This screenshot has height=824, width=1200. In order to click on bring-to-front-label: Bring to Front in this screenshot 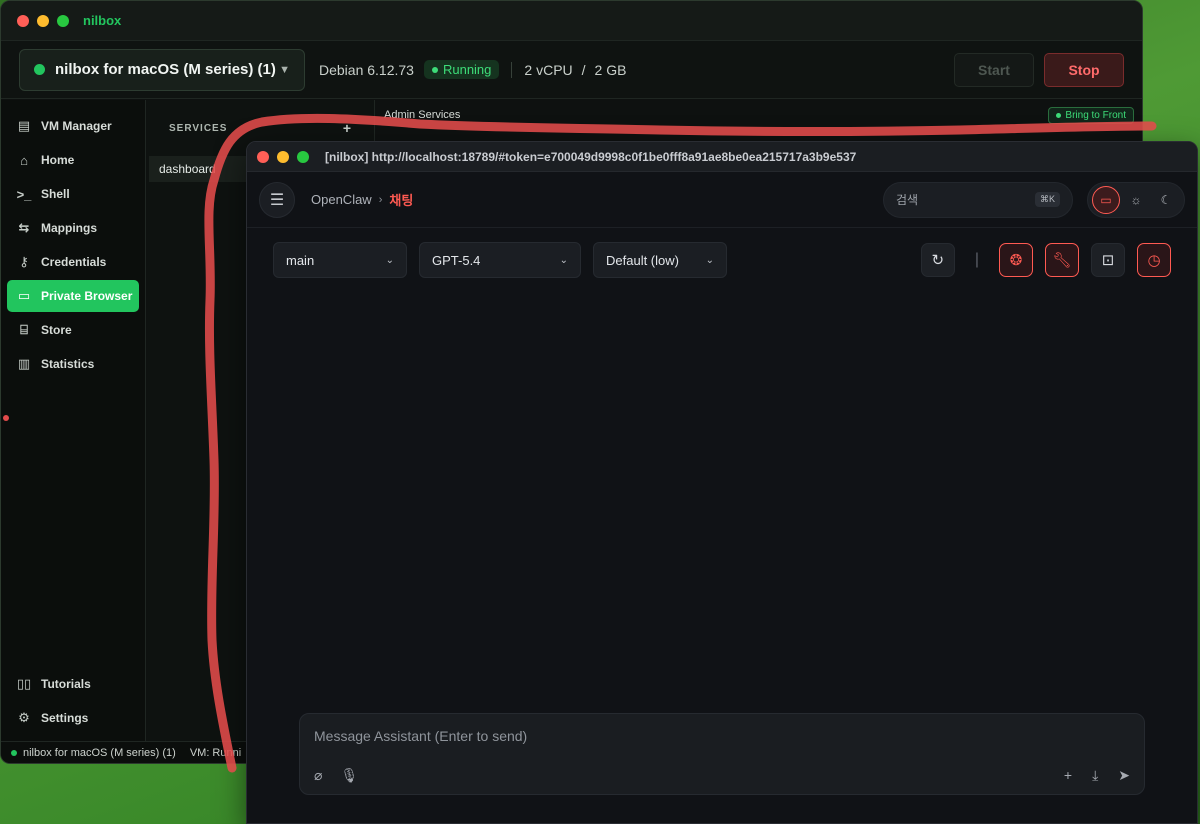, I will do `click(1095, 115)`.